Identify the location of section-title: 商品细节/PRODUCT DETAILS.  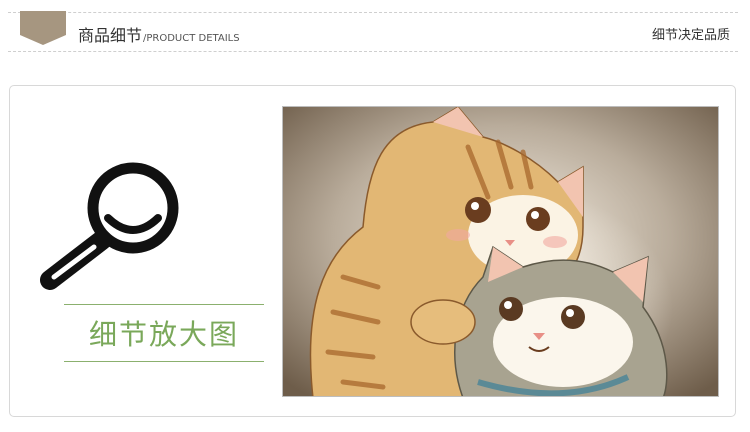
(159, 34).